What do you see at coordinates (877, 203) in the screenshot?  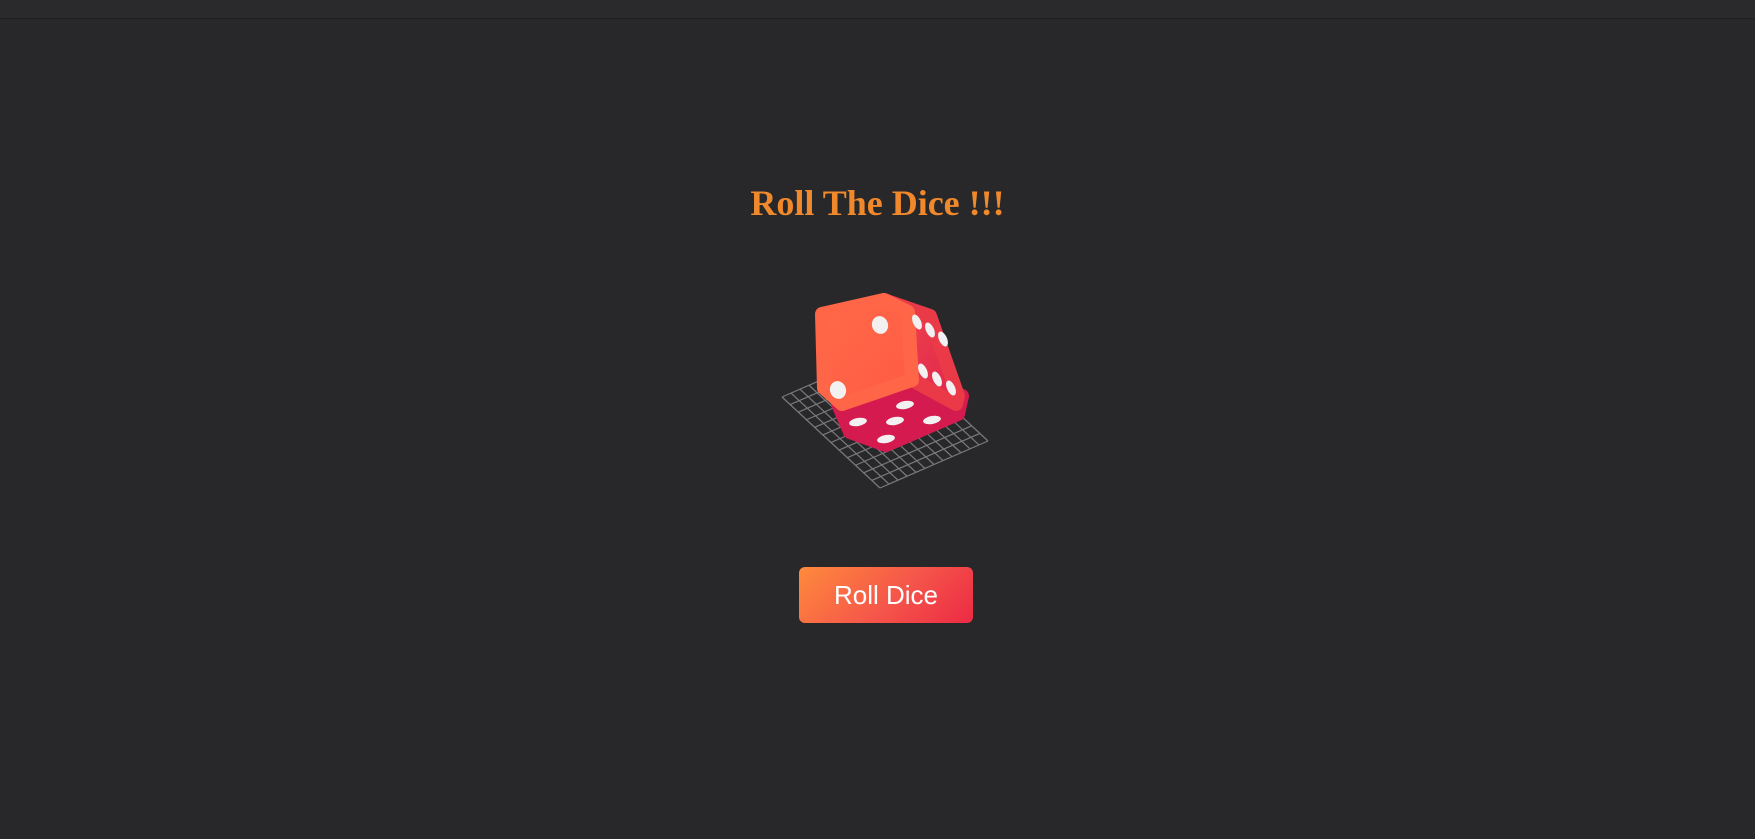 I see `page-title: Roll The Dice !!!` at bounding box center [877, 203].